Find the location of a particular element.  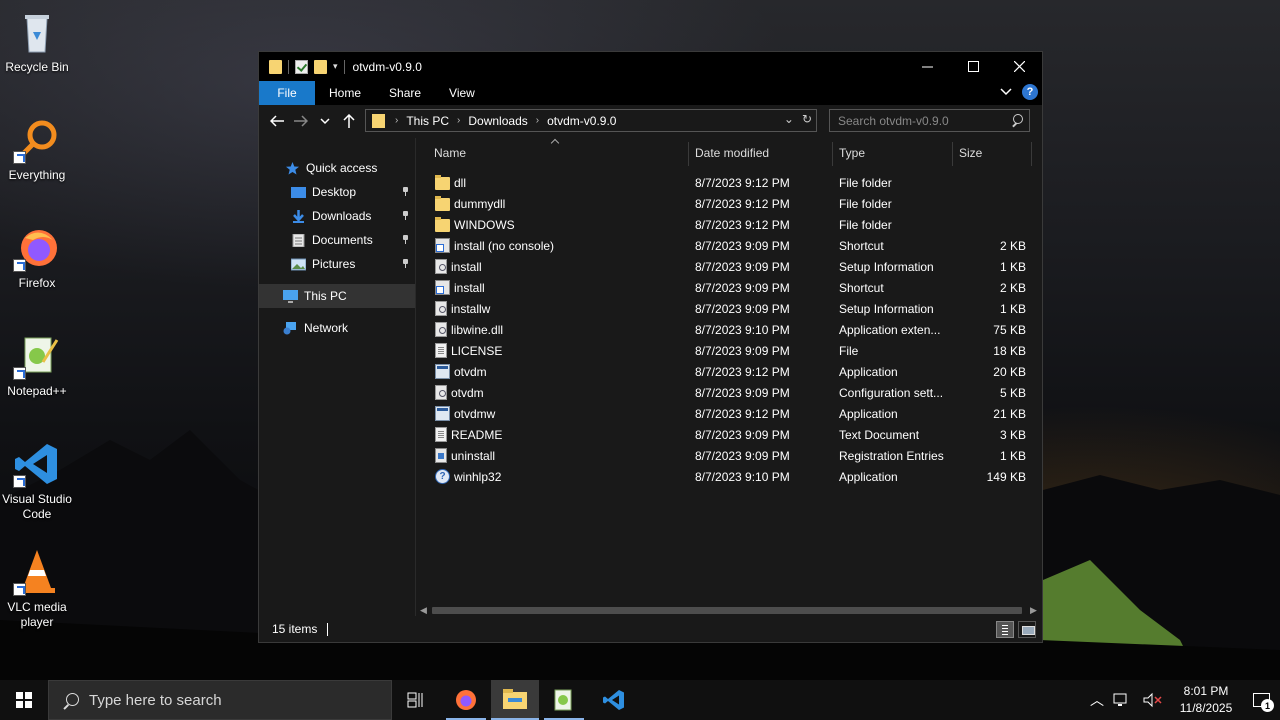

large-icons-view-button is located at coordinates (1027, 629).